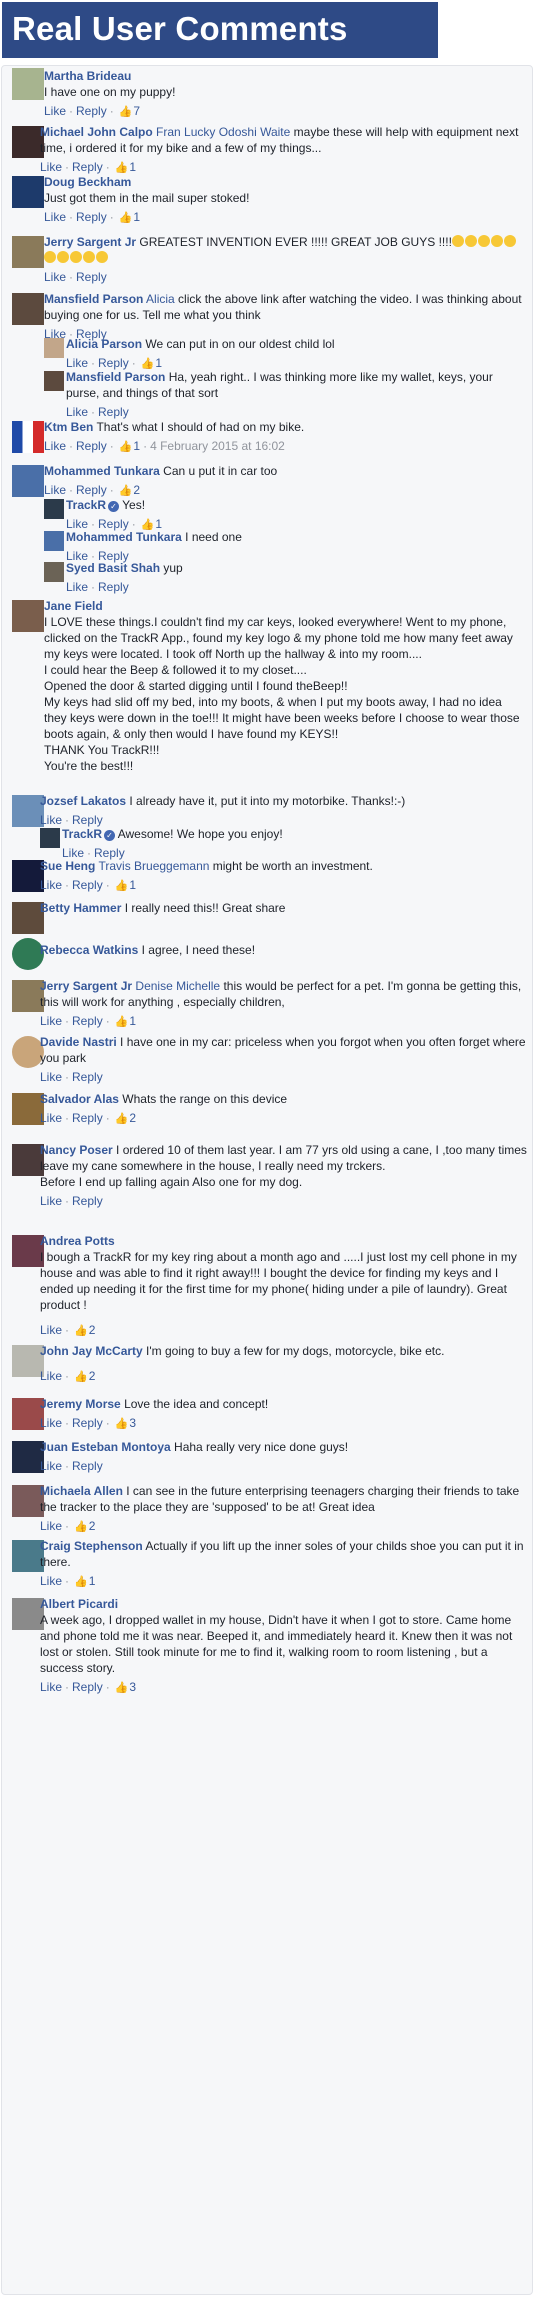 Image resolution: width=534 pixels, height=2300 pixels. What do you see at coordinates (73, 606) in the screenshot?
I see `comment-author: Jane Field` at bounding box center [73, 606].